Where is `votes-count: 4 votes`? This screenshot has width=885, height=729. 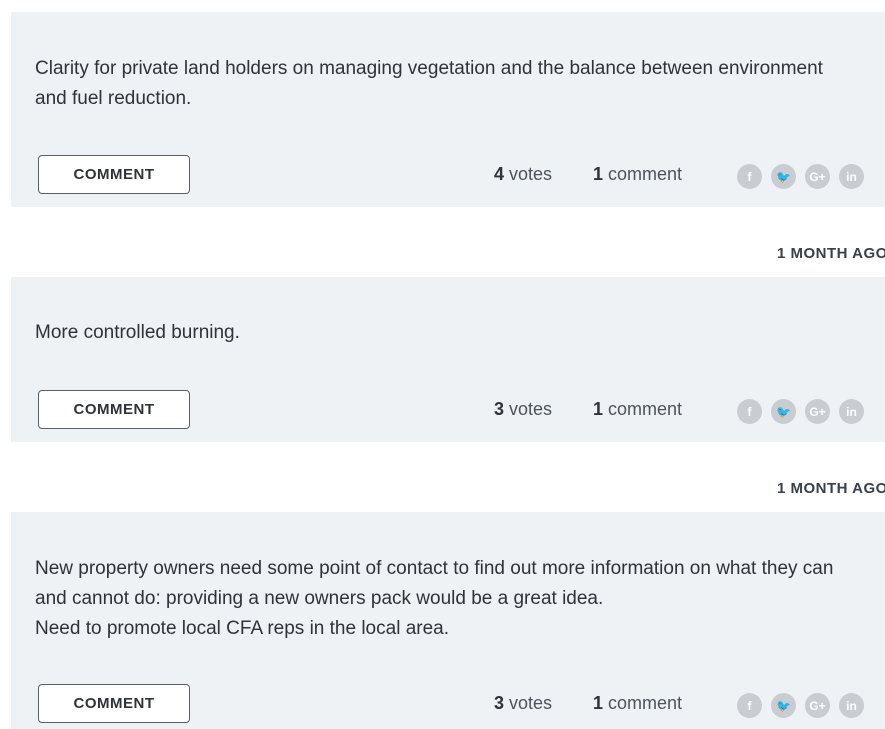 votes-count: 4 votes is located at coordinates (523, 174).